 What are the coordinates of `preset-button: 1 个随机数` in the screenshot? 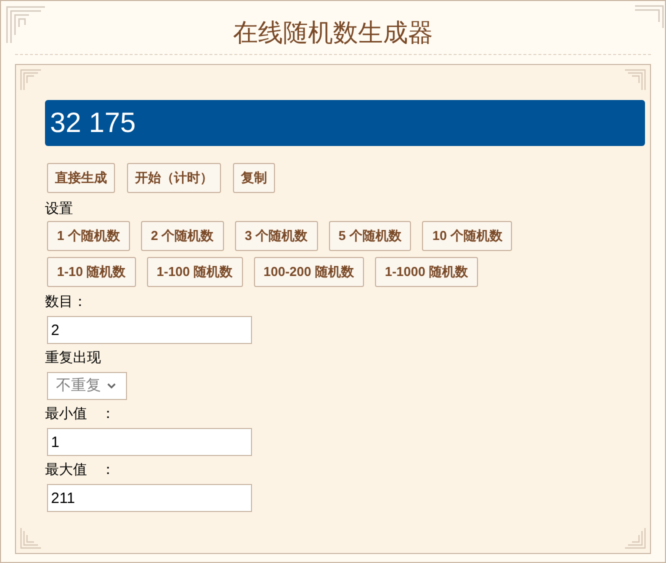 It's located at (88, 236).